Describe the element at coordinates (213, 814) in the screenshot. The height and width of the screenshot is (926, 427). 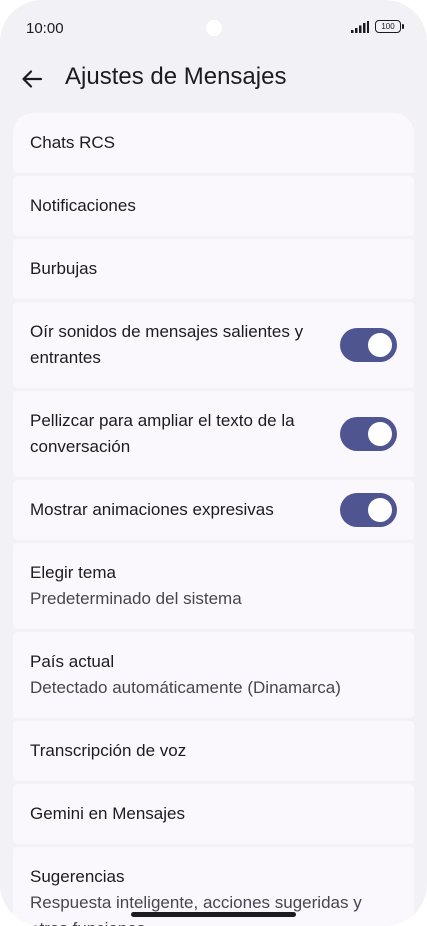
I see `setting-gemini: Gemini en Mensajes` at that location.